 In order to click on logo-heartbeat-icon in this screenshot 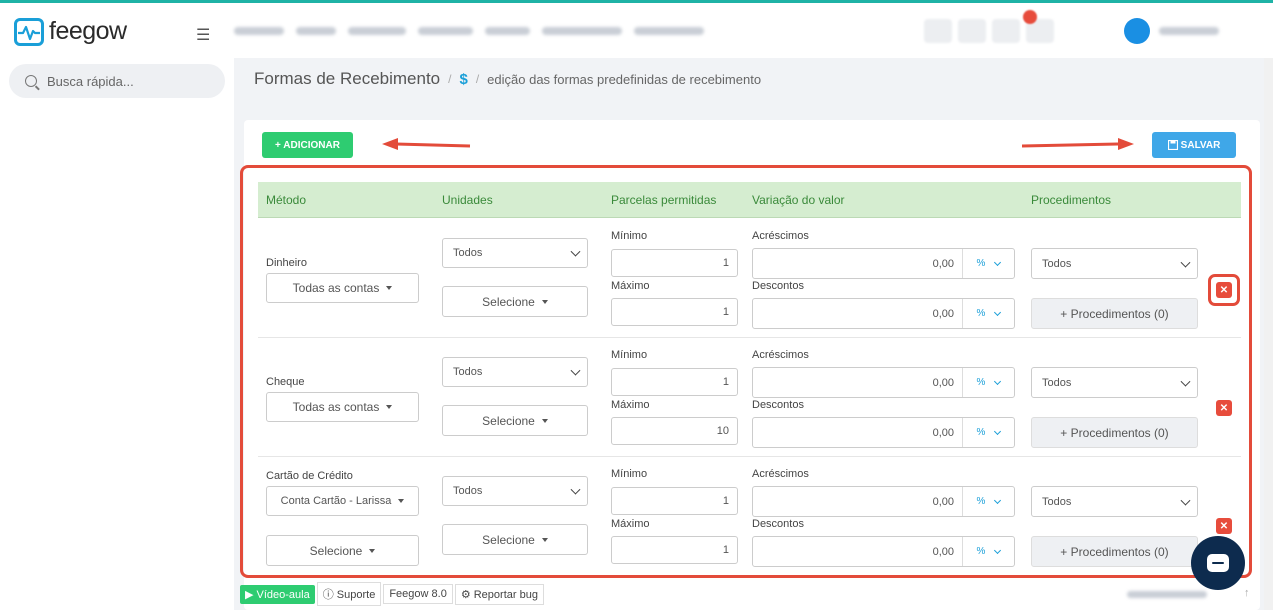, I will do `click(29, 31)`.